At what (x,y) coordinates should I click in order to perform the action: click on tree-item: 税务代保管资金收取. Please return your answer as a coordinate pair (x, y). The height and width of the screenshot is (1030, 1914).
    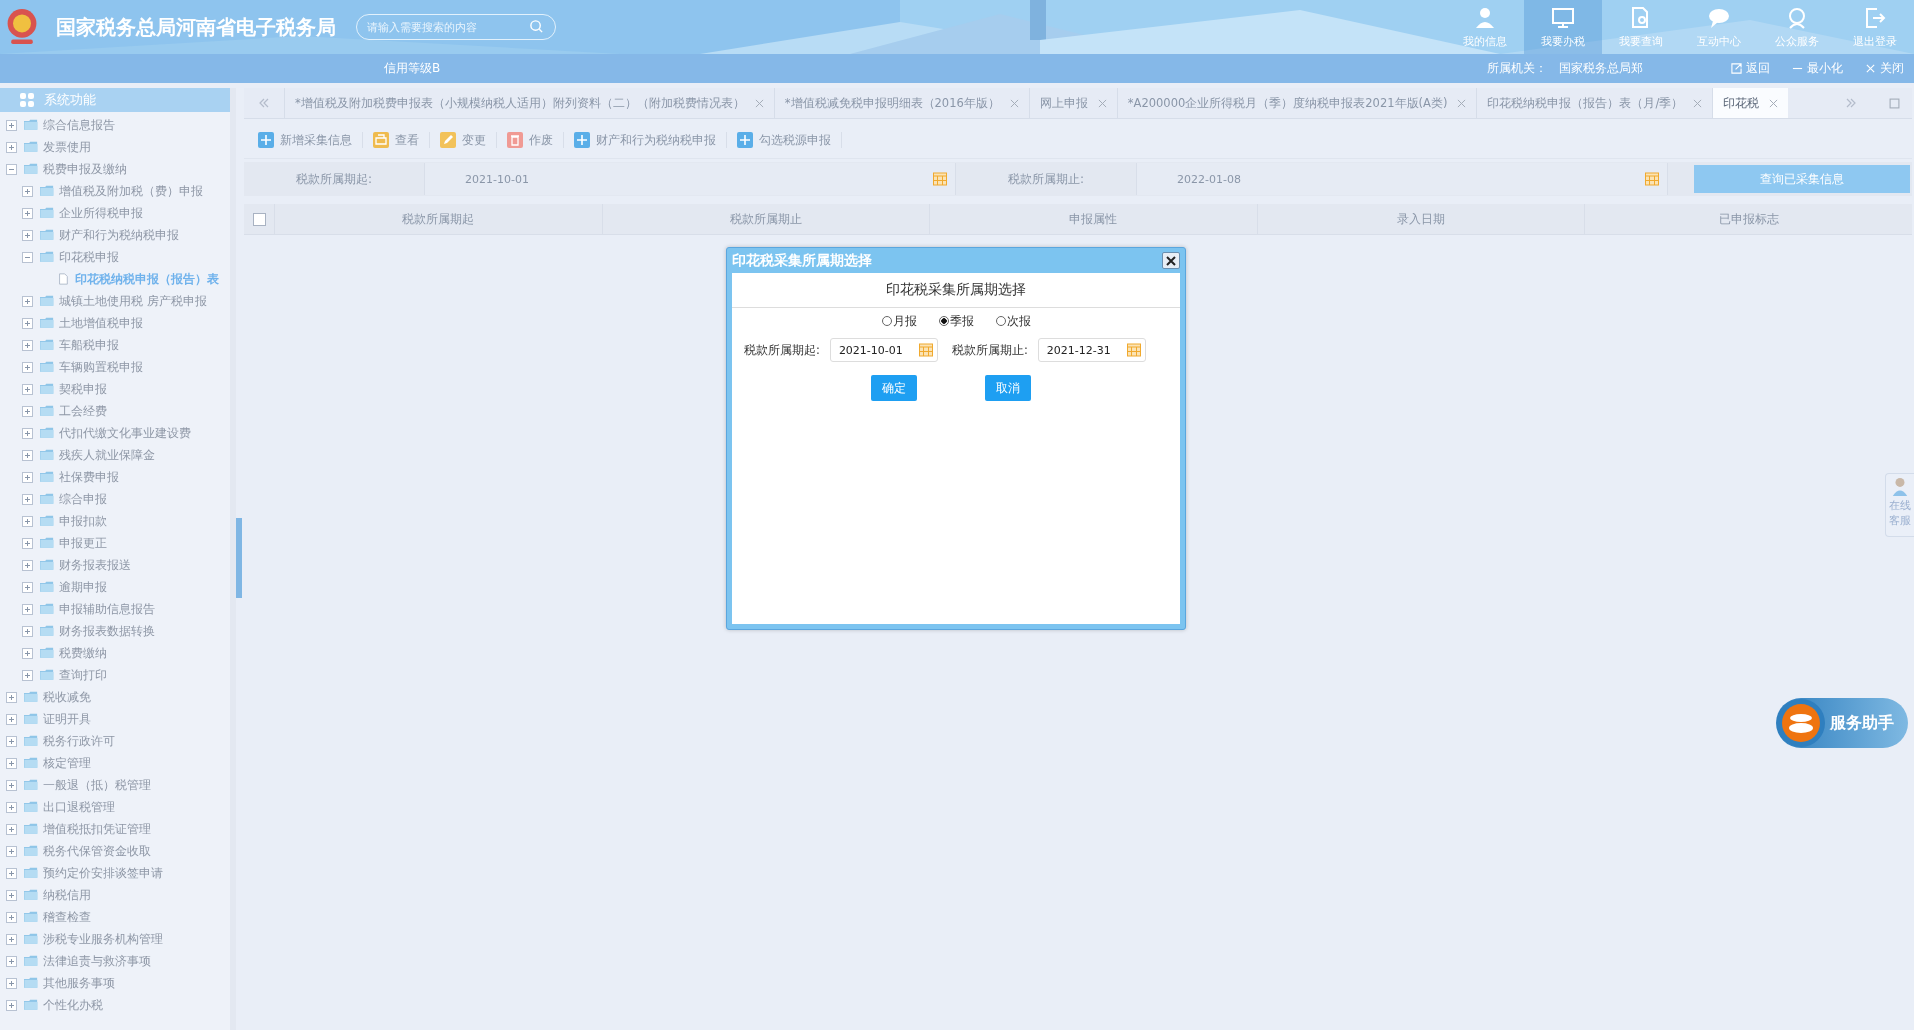
    Looking at the image, I should click on (97, 851).